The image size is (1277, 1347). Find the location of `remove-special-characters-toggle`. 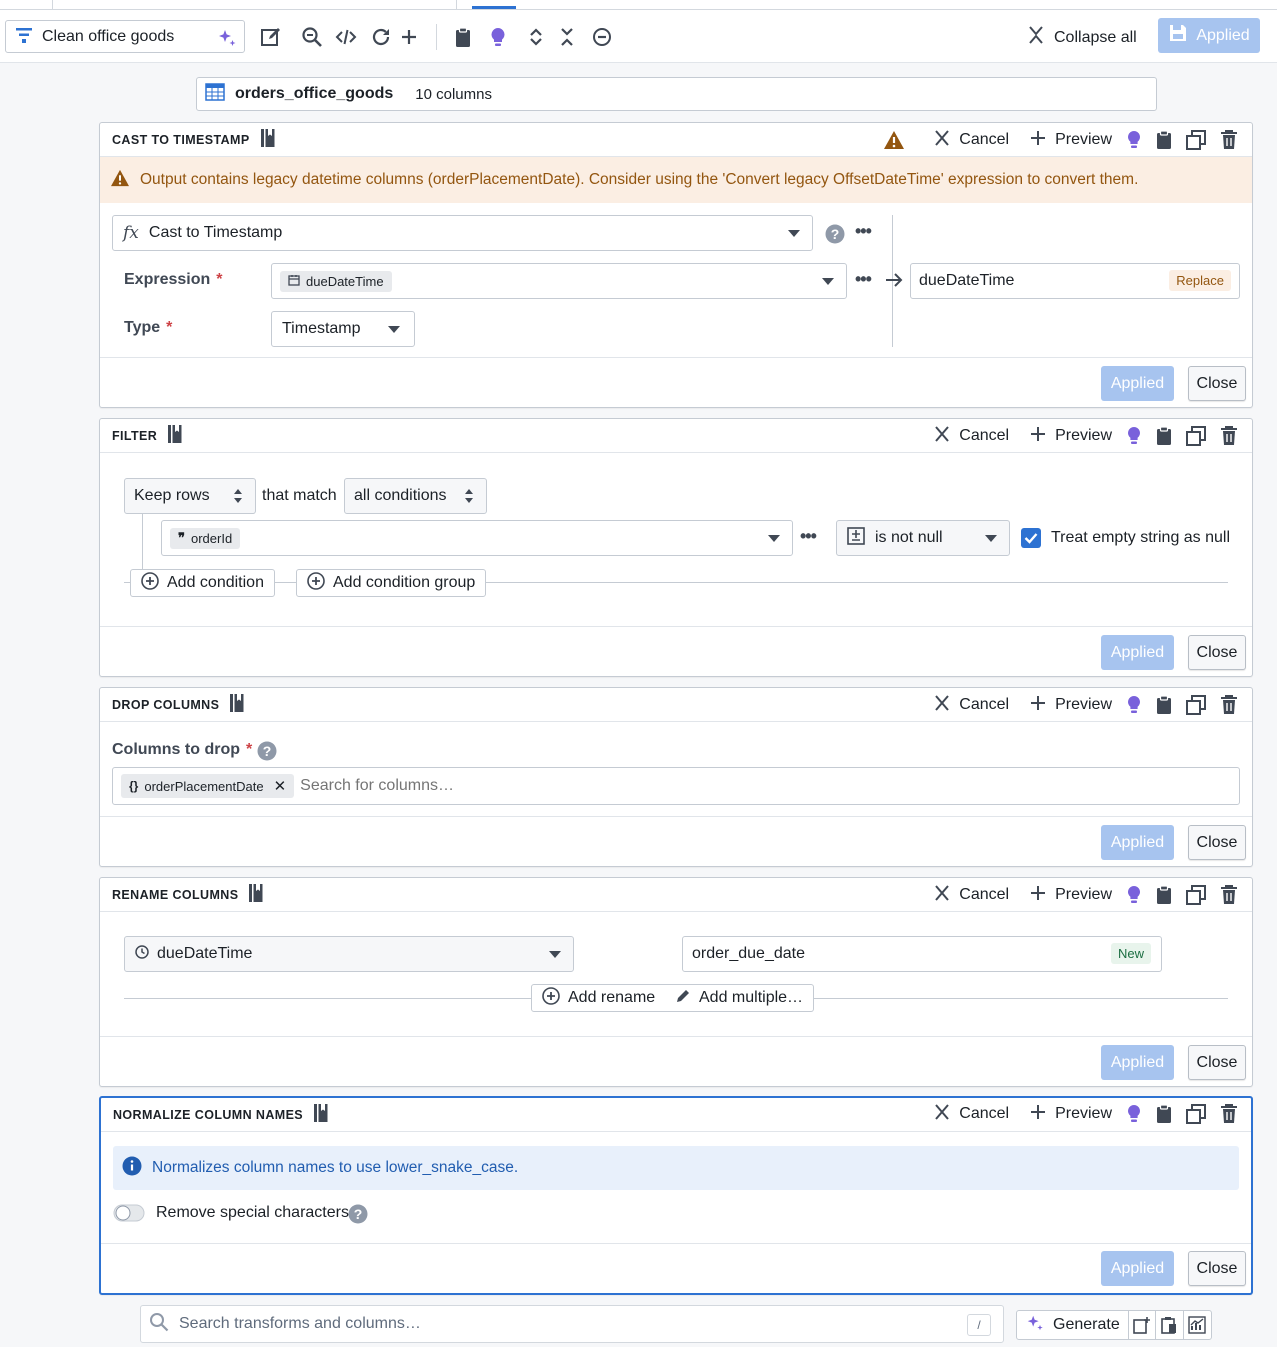

remove-special-characters-toggle is located at coordinates (130, 1215).